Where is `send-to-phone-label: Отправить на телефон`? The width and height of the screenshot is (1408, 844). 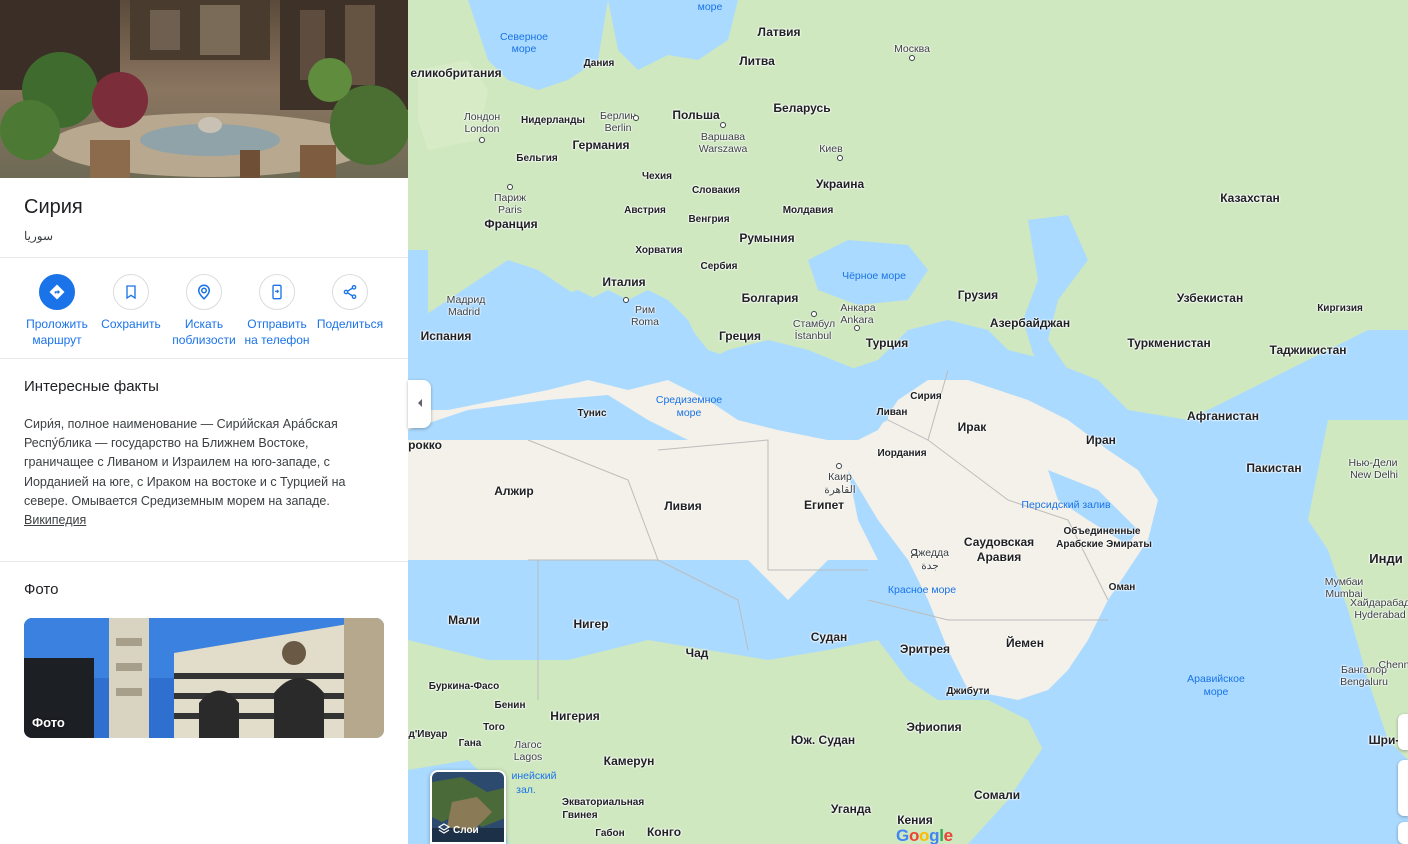 send-to-phone-label: Отправить на телефон is located at coordinates (277, 332).